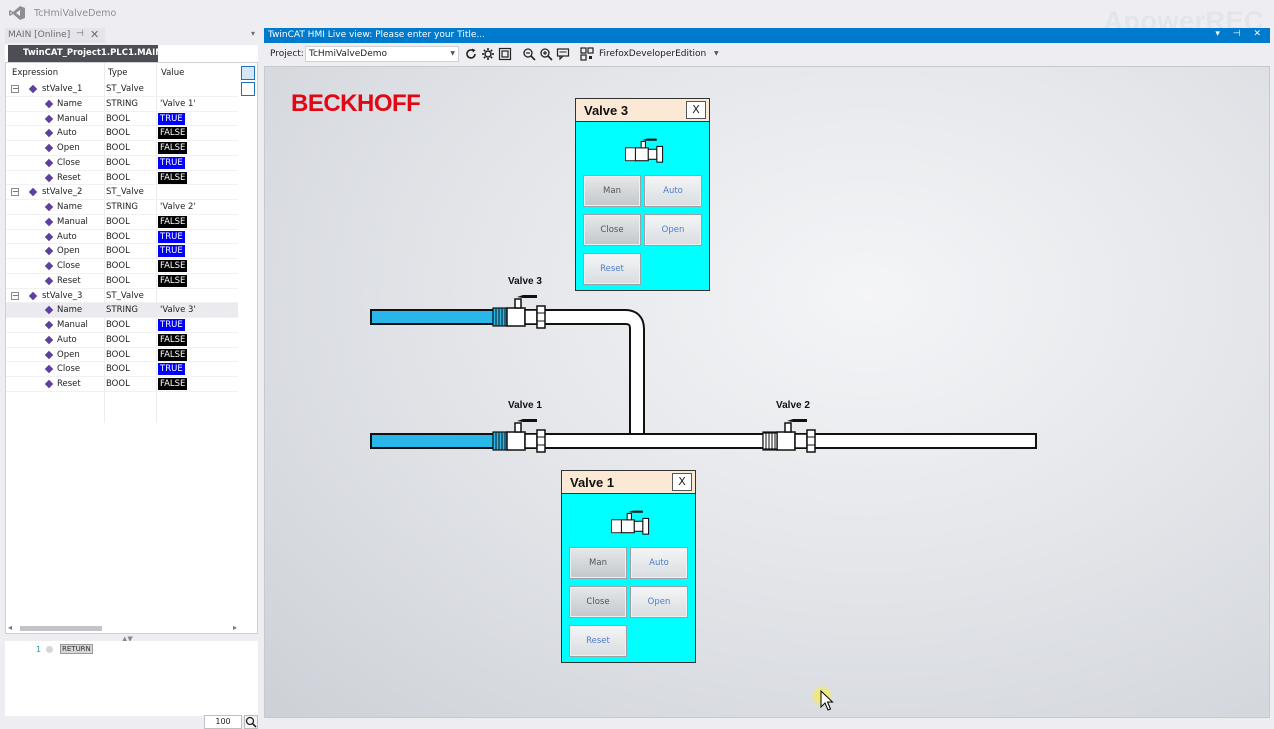 The width and height of the screenshot is (1274, 729). What do you see at coordinates (505, 54) in the screenshot?
I see `fit-window-icon` at bounding box center [505, 54].